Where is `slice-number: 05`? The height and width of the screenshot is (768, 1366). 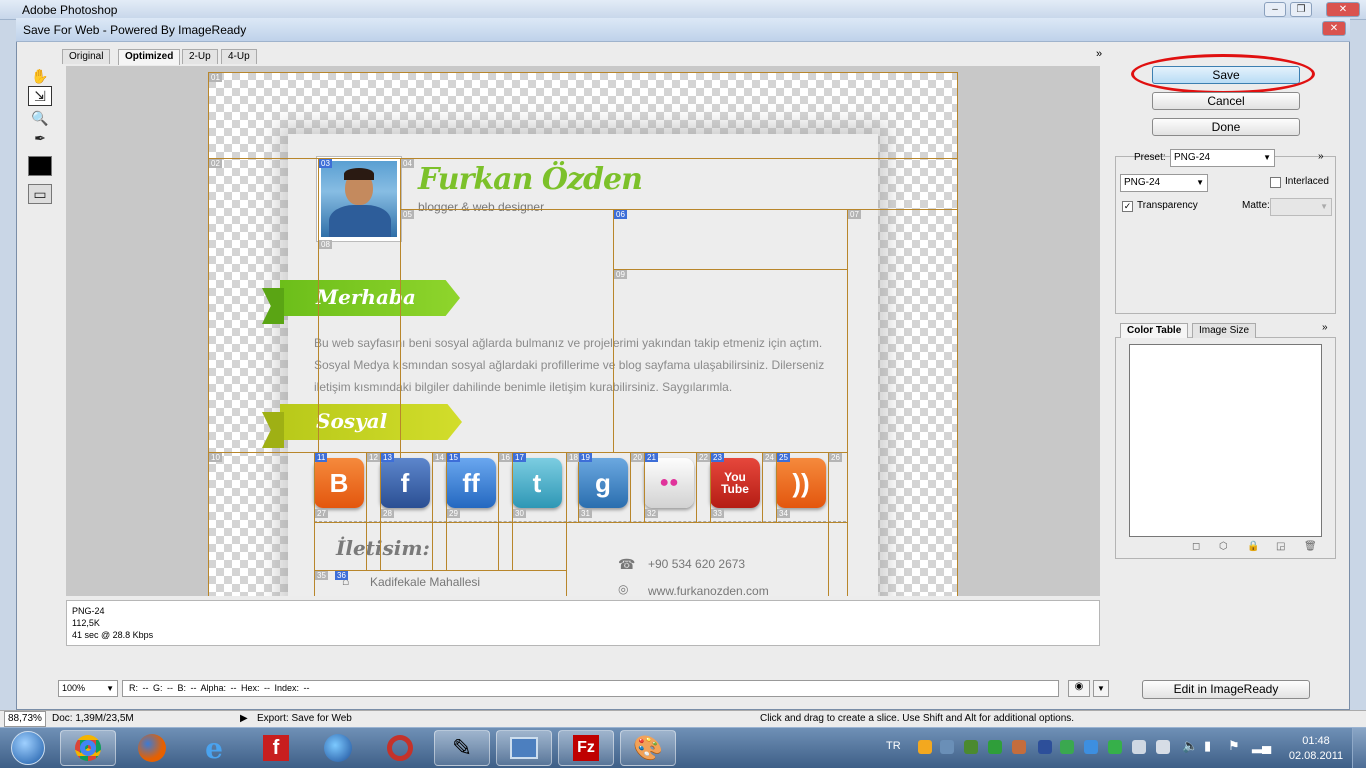 slice-number: 05 is located at coordinates (407, 214).